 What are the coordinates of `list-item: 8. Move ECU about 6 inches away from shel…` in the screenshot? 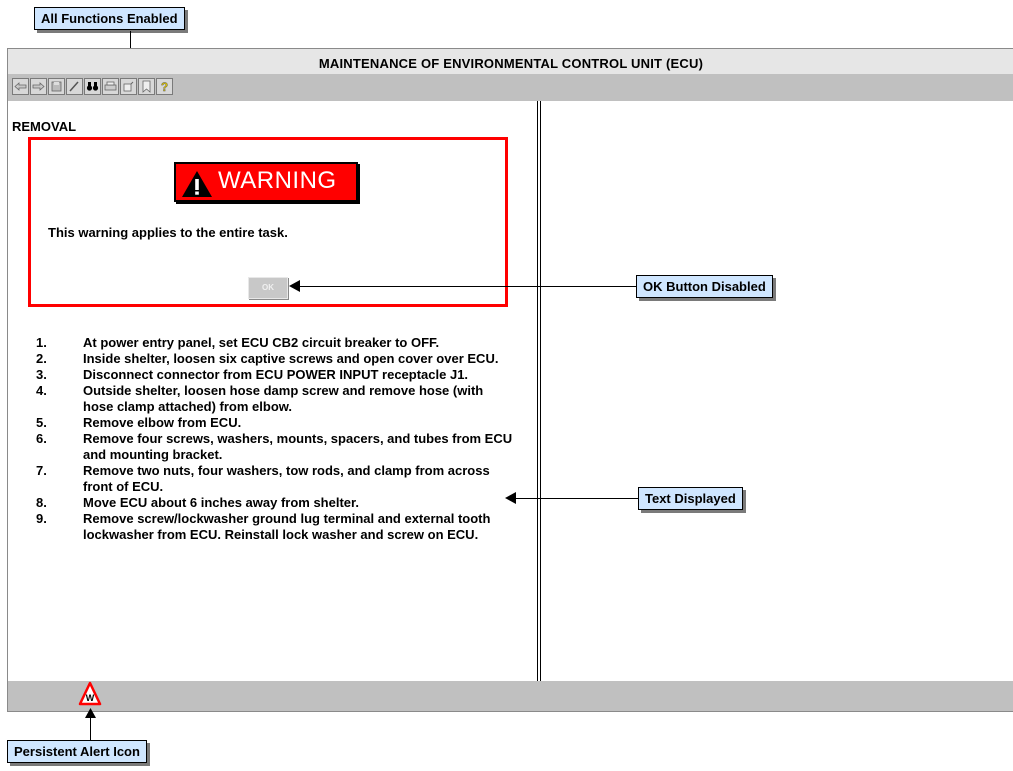 It's located at (197, 502).